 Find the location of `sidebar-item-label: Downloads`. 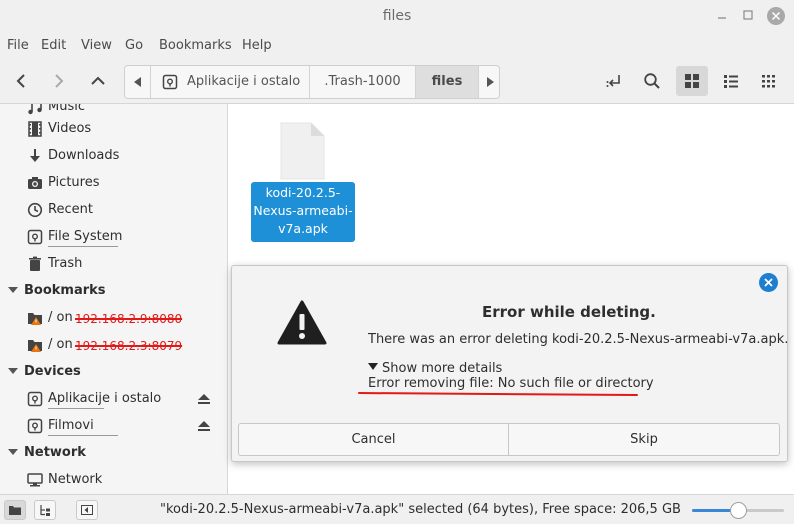

sidebar-item-label: Downloads is located at coordinates (84, 155).